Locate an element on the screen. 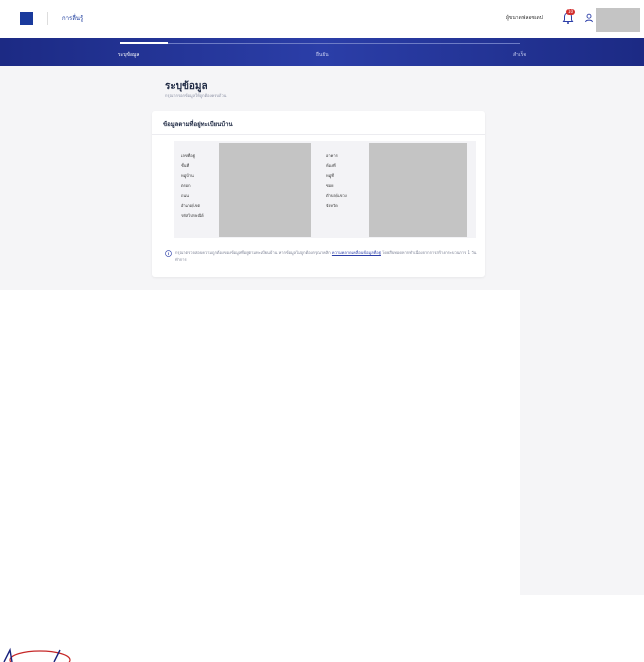 The height and width of the screenshot is (662, 644). step-1-label: ระบุข้อมูล is located at coordinates (129, 55).